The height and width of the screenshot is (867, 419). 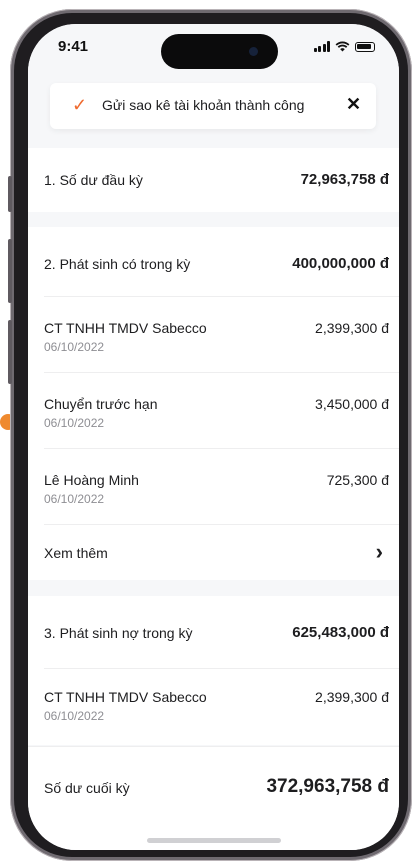 I want to click on wifi-icon, so click(x=342, y=46).